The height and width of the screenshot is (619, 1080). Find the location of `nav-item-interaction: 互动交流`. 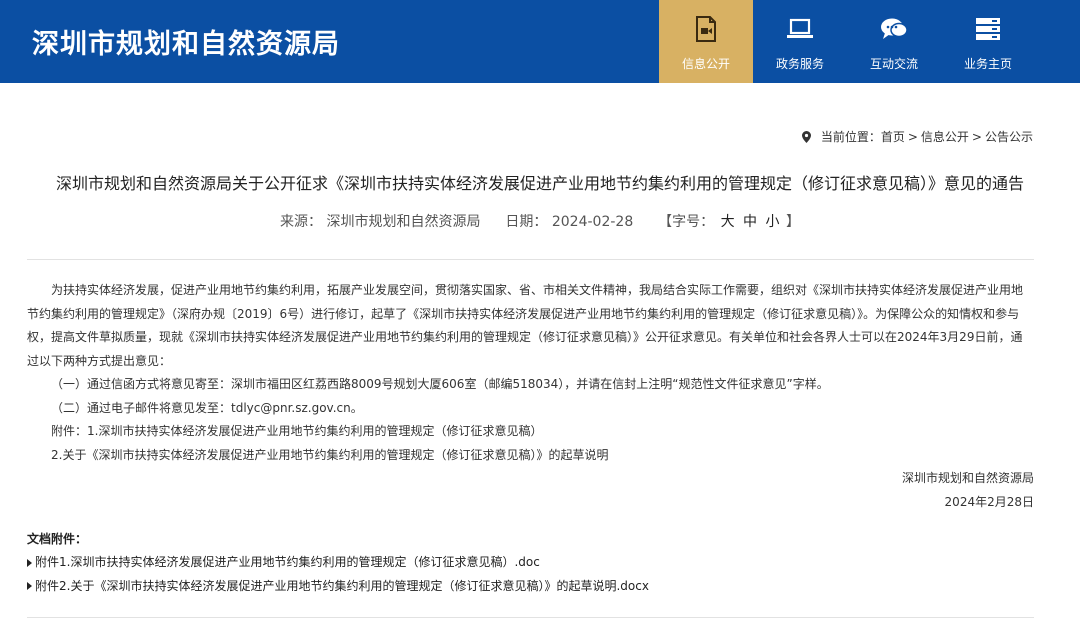

nav-item-interaction: 互动交流 is located at coordinates (894, 41).